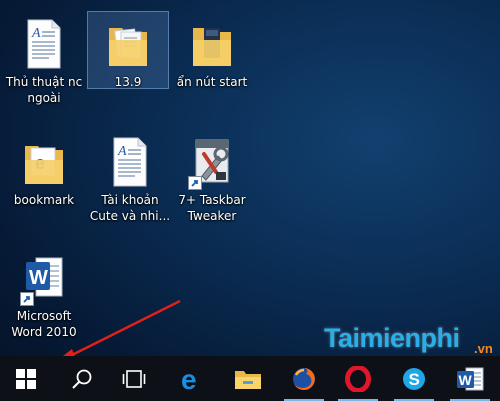 The height and width of the screenshot is (401, 500). I want to click on watermark-suffix: .vn, so click(483, 348).